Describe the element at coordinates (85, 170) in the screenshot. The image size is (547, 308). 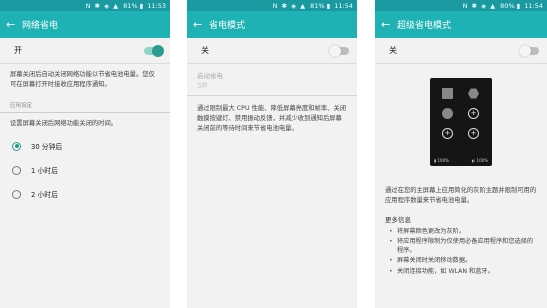
I see `option-1-hour: 1 小时后` at that location.